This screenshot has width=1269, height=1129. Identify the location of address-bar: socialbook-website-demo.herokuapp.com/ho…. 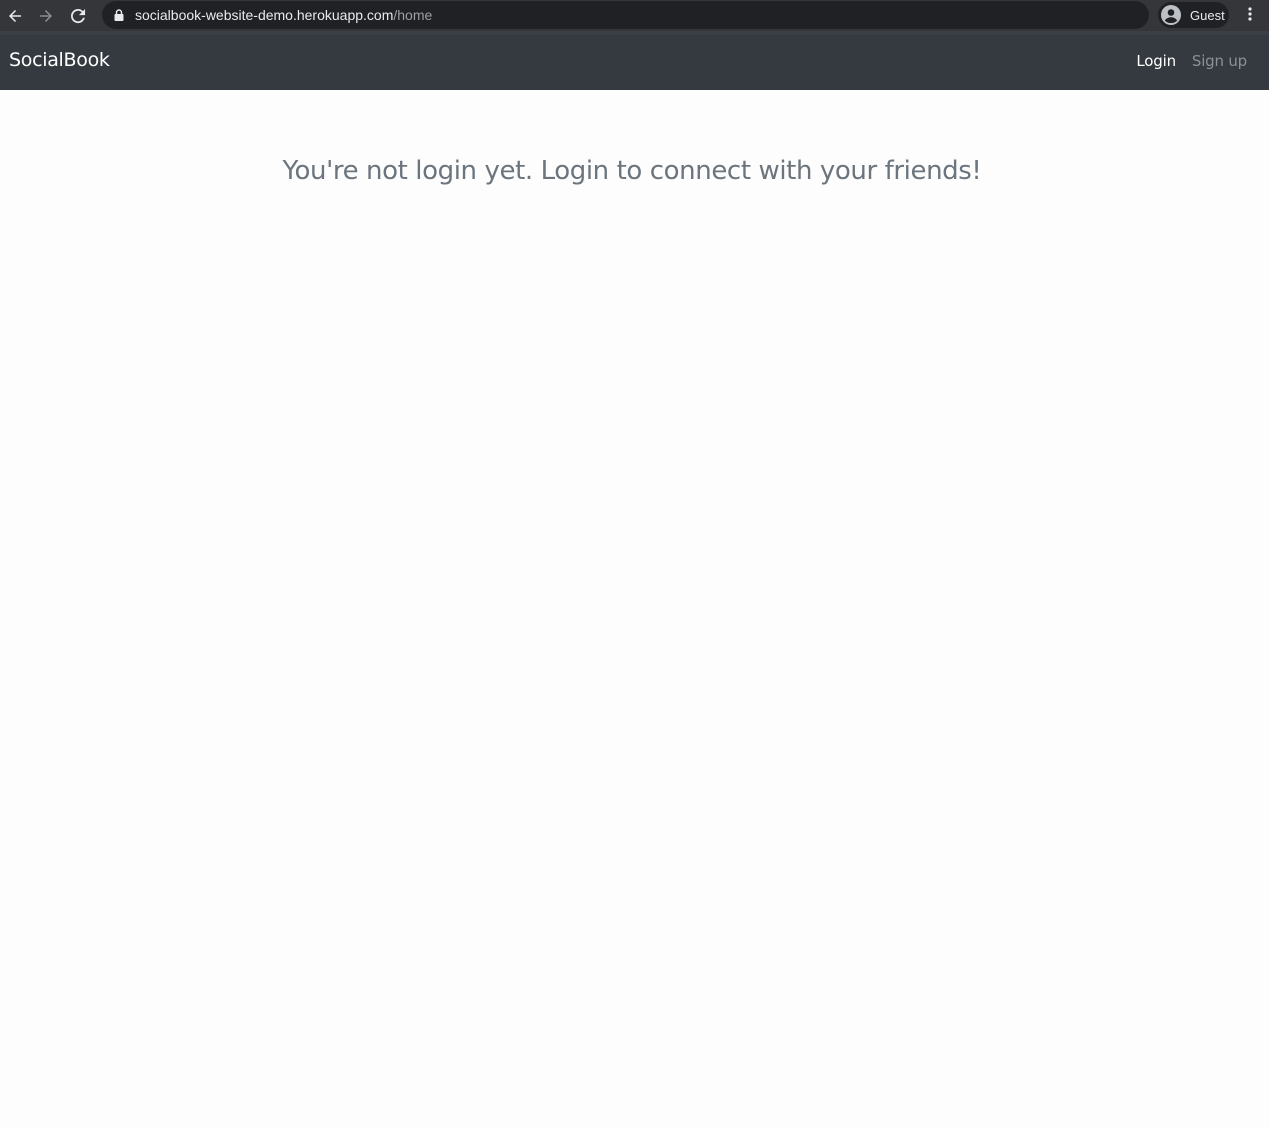
(625, 15).